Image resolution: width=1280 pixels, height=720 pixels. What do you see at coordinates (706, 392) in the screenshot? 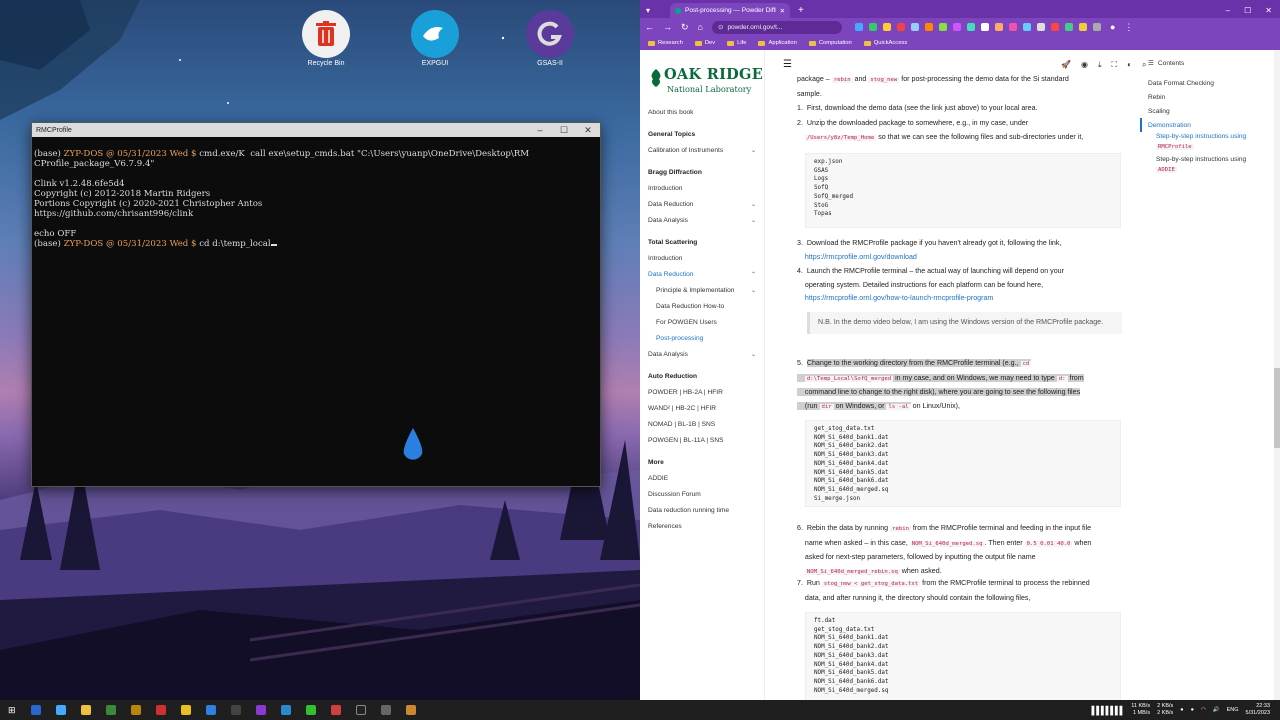
I see `sidebar-item: POWDER | HB-2A | HFIR` at bounding box center [706, 392].